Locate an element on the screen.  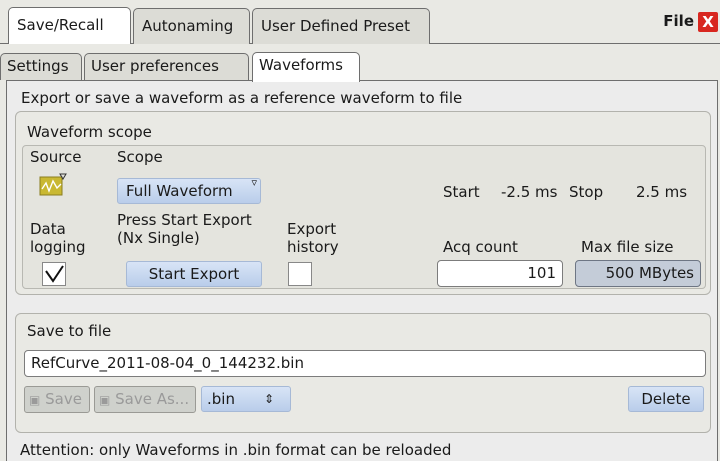
checkmark-icon is located at coordinates (54, 274).